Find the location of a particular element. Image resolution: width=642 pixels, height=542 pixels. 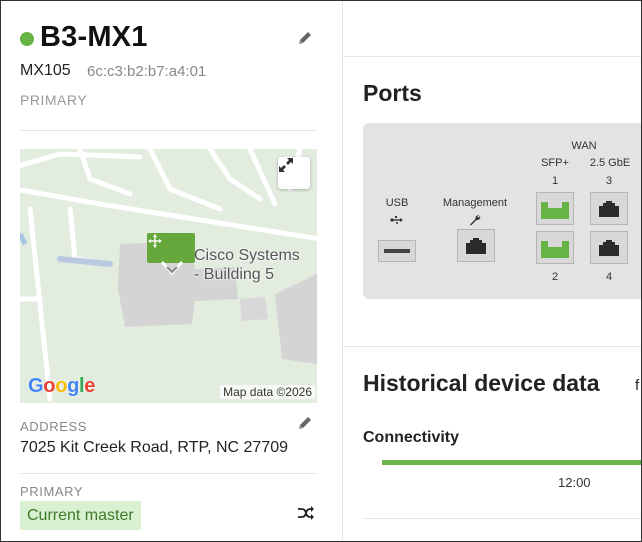

move-arrows-icon is located at coordinates (155, 241).